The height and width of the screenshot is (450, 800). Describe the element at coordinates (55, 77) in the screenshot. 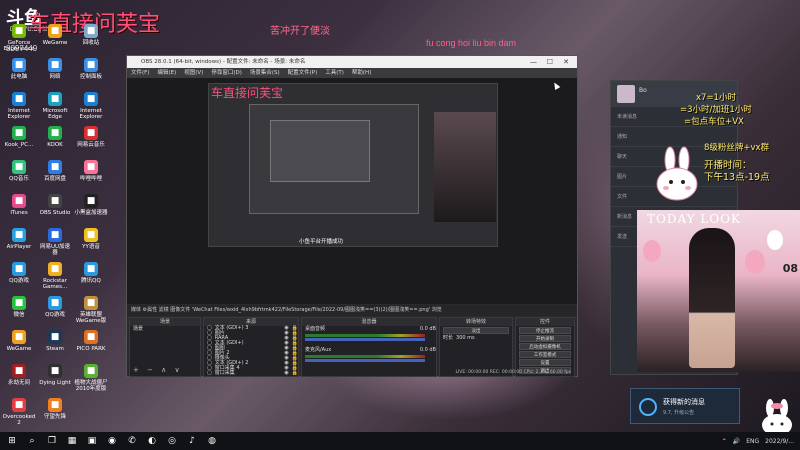

I see `desktop-icon-label: 网络` at that location.